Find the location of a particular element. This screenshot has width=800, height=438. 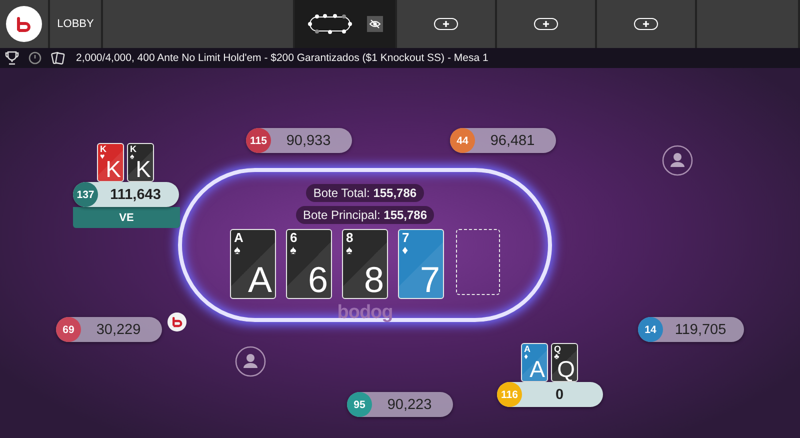

playing-card: 7 ♦ 7 is located at coordinates (421, 264).